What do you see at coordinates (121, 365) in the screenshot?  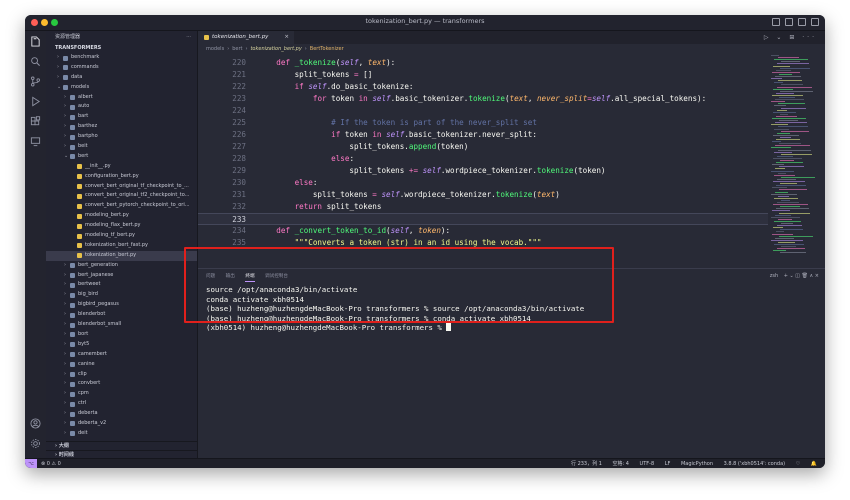 I see `tree-folder: › canine` at bounding box center [121, 365].